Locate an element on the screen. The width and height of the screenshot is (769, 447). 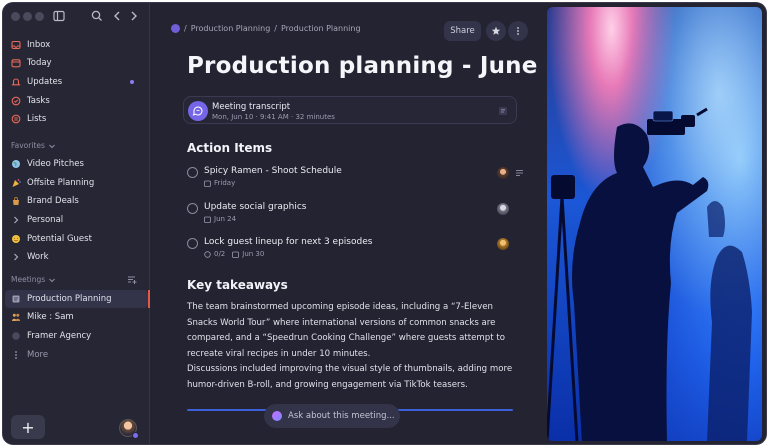
transcript-meta: Mon, Jun 10 · 9:41 AM · 32 minutes is located at coordinates (273, 117).